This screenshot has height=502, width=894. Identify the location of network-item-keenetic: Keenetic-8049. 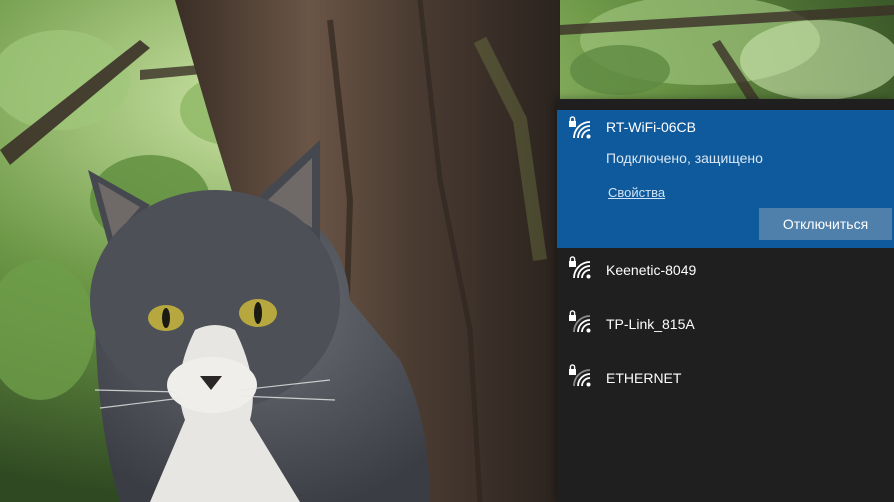
(725, 275).